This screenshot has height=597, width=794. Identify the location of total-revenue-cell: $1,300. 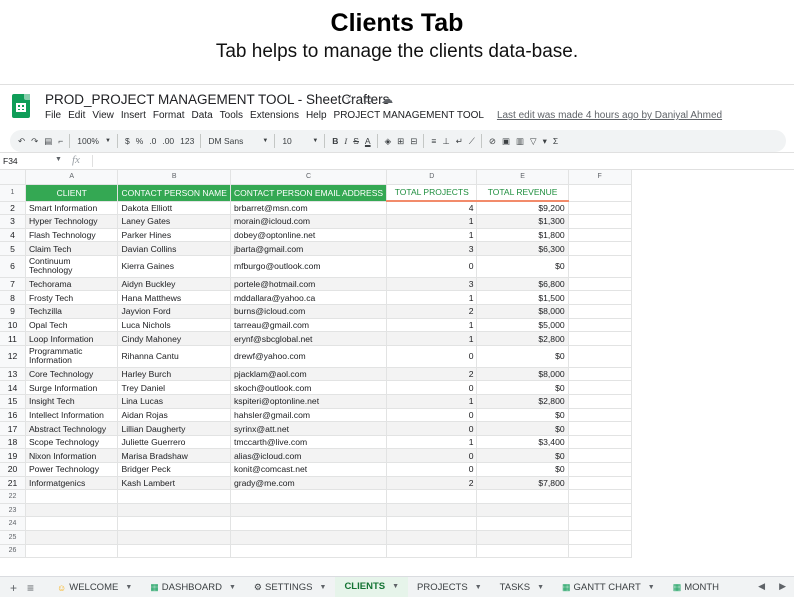
(522, 221).